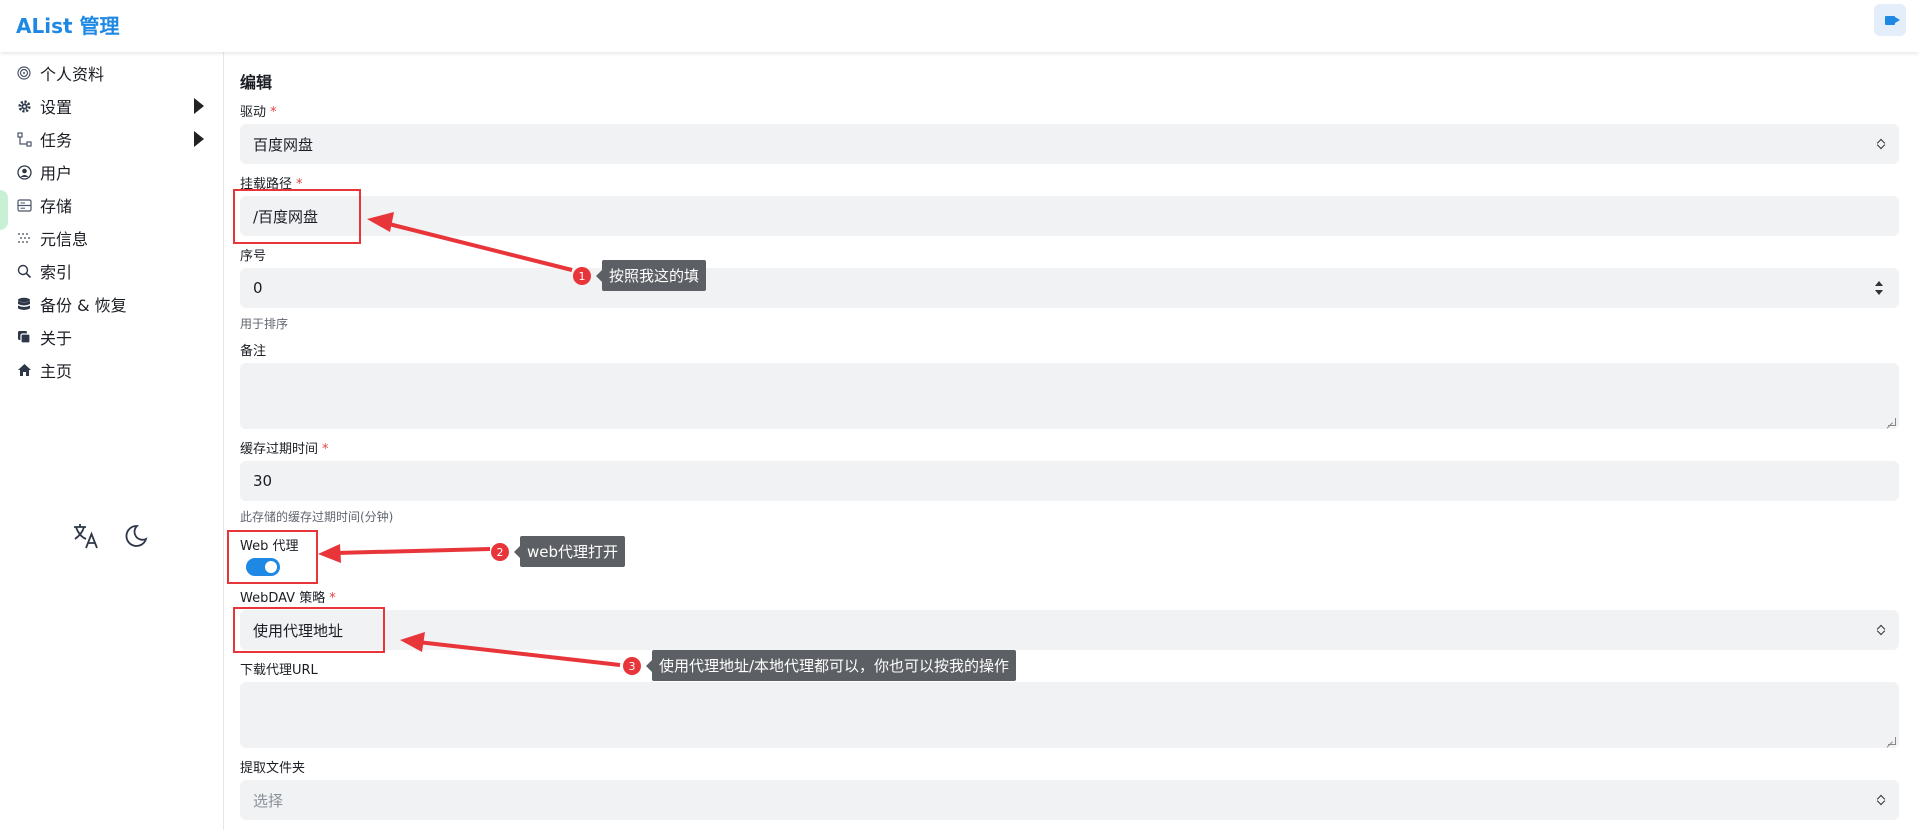 This screenshot has width=1919, height=830. What do you see at coordinates (1069, 396) in the screenshot?
I see `remark-textarea` at bounding box center [1069, 396].